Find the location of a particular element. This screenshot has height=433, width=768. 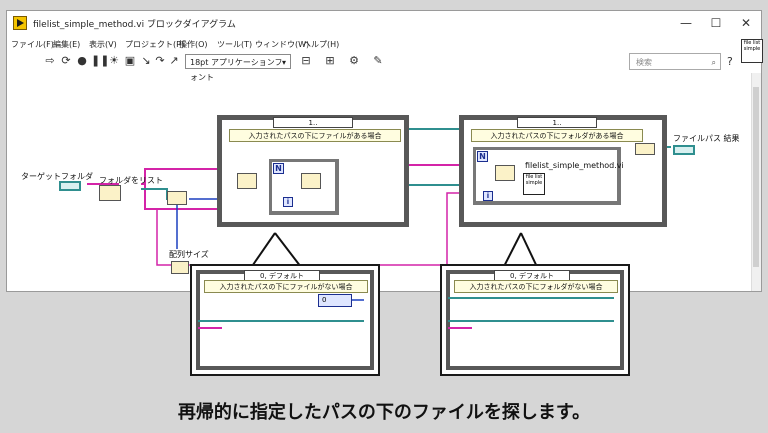

search-icon: ⌕ is located at coordinates (713, 62).